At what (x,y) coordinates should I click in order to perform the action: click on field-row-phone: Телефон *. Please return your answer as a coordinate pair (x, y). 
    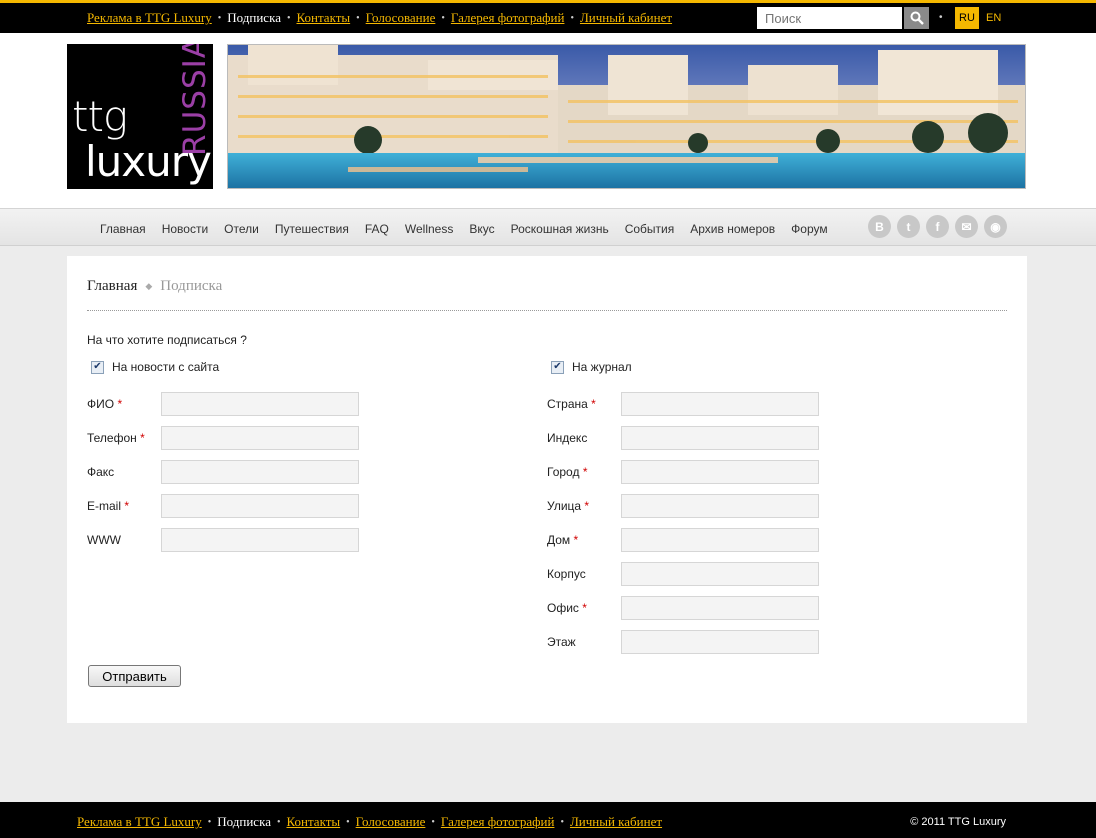
    Looking at the image, I should click on (223, 438).